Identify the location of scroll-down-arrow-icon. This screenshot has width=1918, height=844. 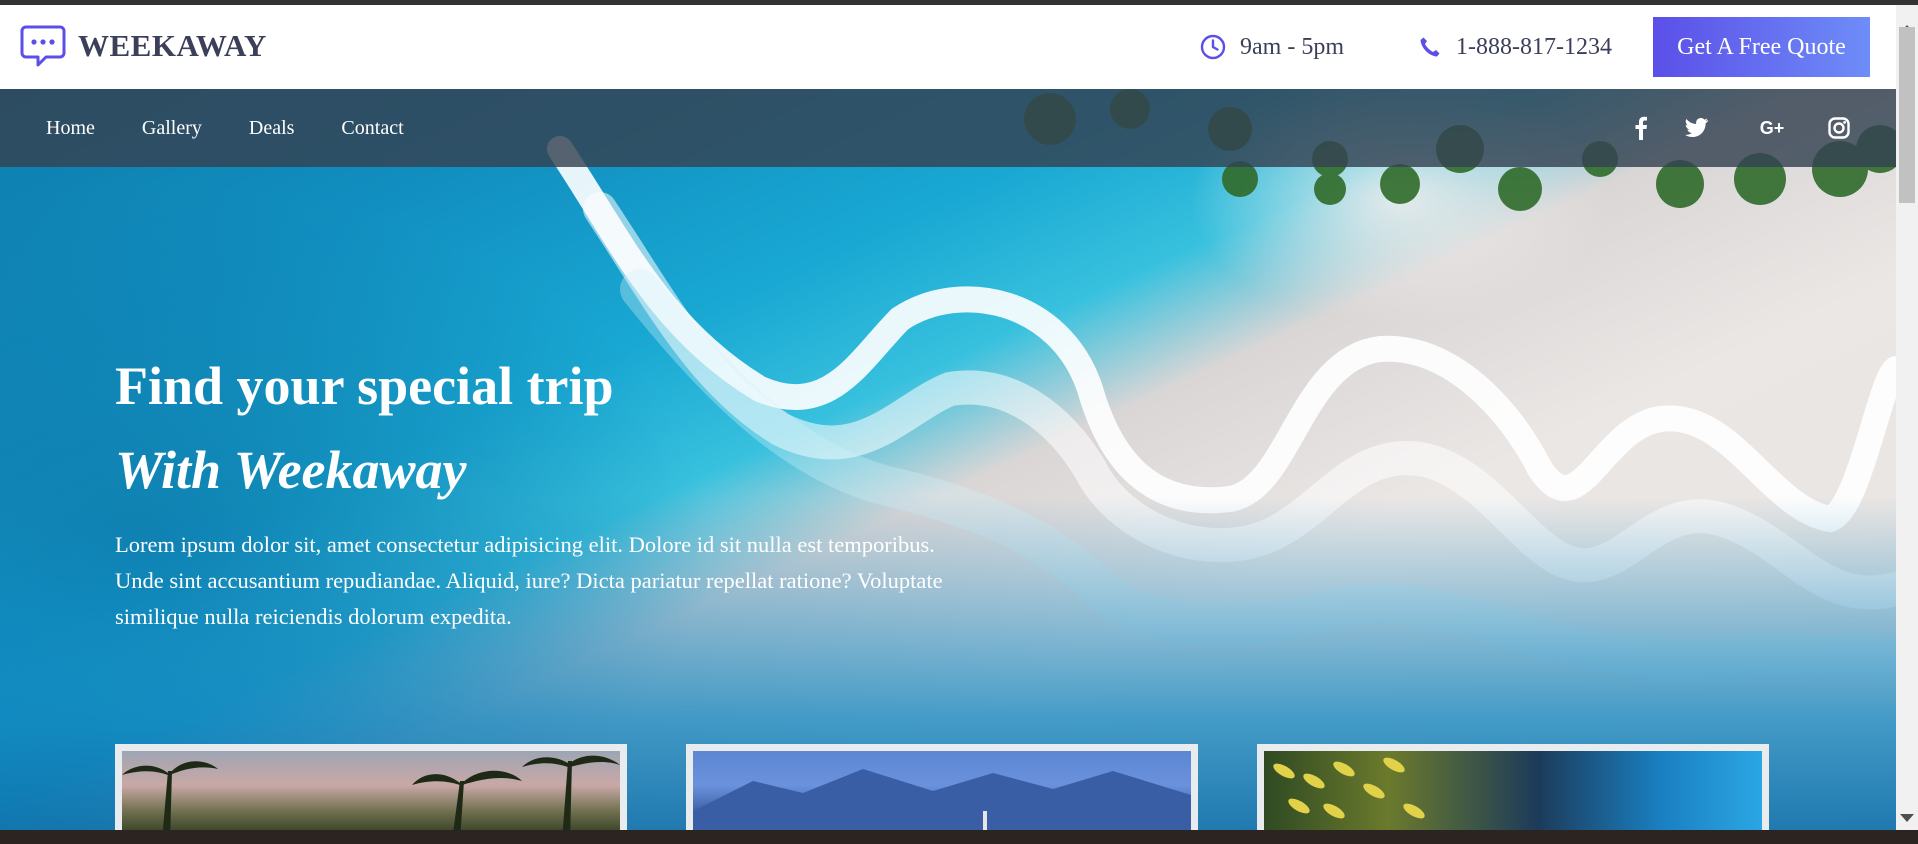
(1907, 818).